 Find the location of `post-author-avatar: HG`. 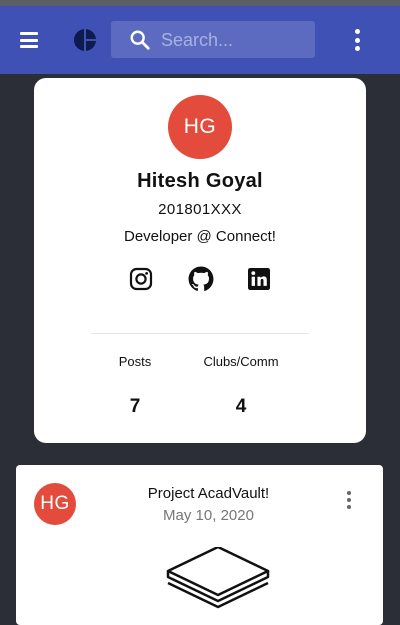

post-author-avatar: HG is located at coordinates (55, 504).